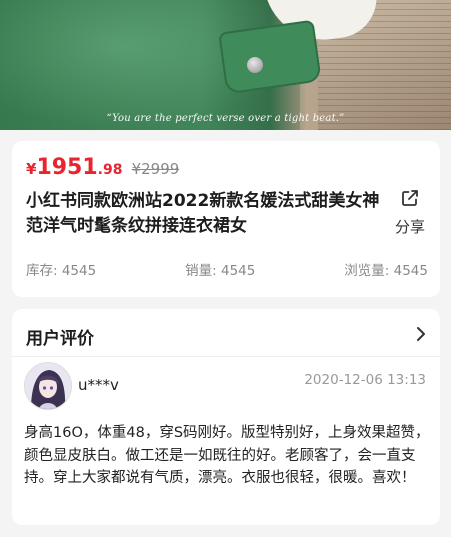 This screenshot has height=537, width=451. I want to click on avatar, so click(48, 386).